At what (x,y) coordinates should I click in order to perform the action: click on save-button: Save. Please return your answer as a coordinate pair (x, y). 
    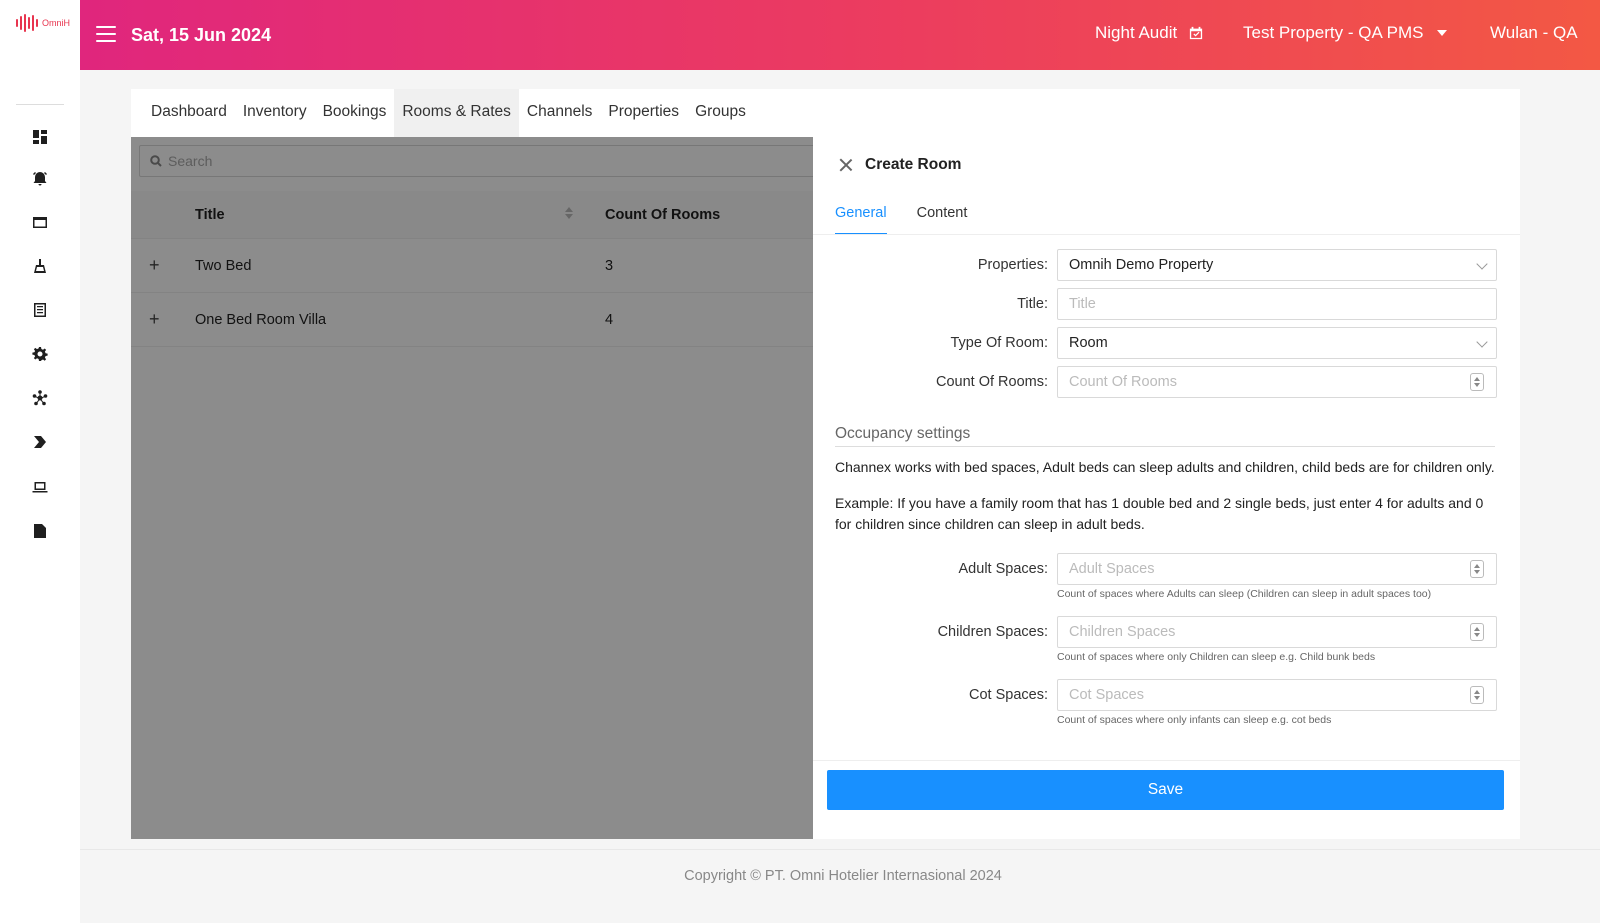
    Looking at the image, I should click on (1165, 790).